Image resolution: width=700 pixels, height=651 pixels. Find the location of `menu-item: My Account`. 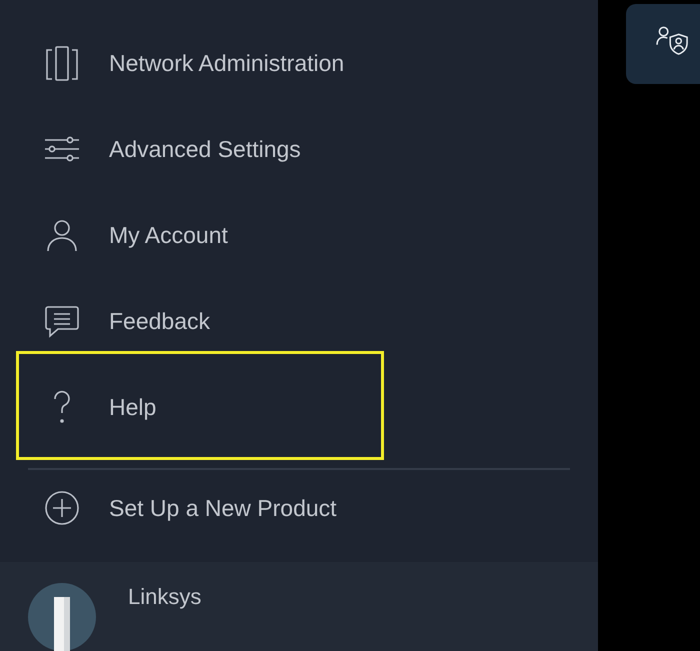

menu-item: My Account is located at coordinates (299, 235).